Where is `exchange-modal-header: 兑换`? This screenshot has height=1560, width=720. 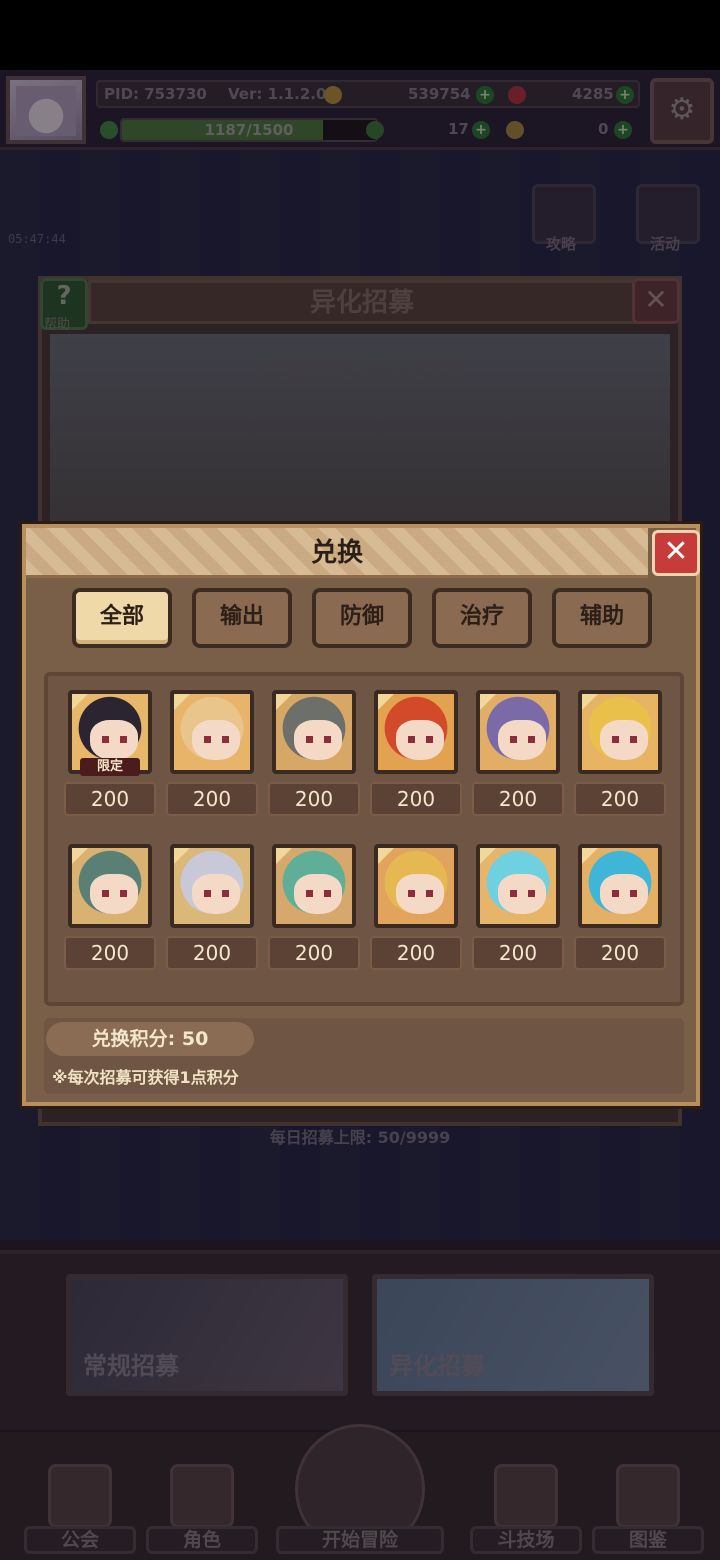 exchange-modal-header: 兑换 is located at coordinates (337, 553).